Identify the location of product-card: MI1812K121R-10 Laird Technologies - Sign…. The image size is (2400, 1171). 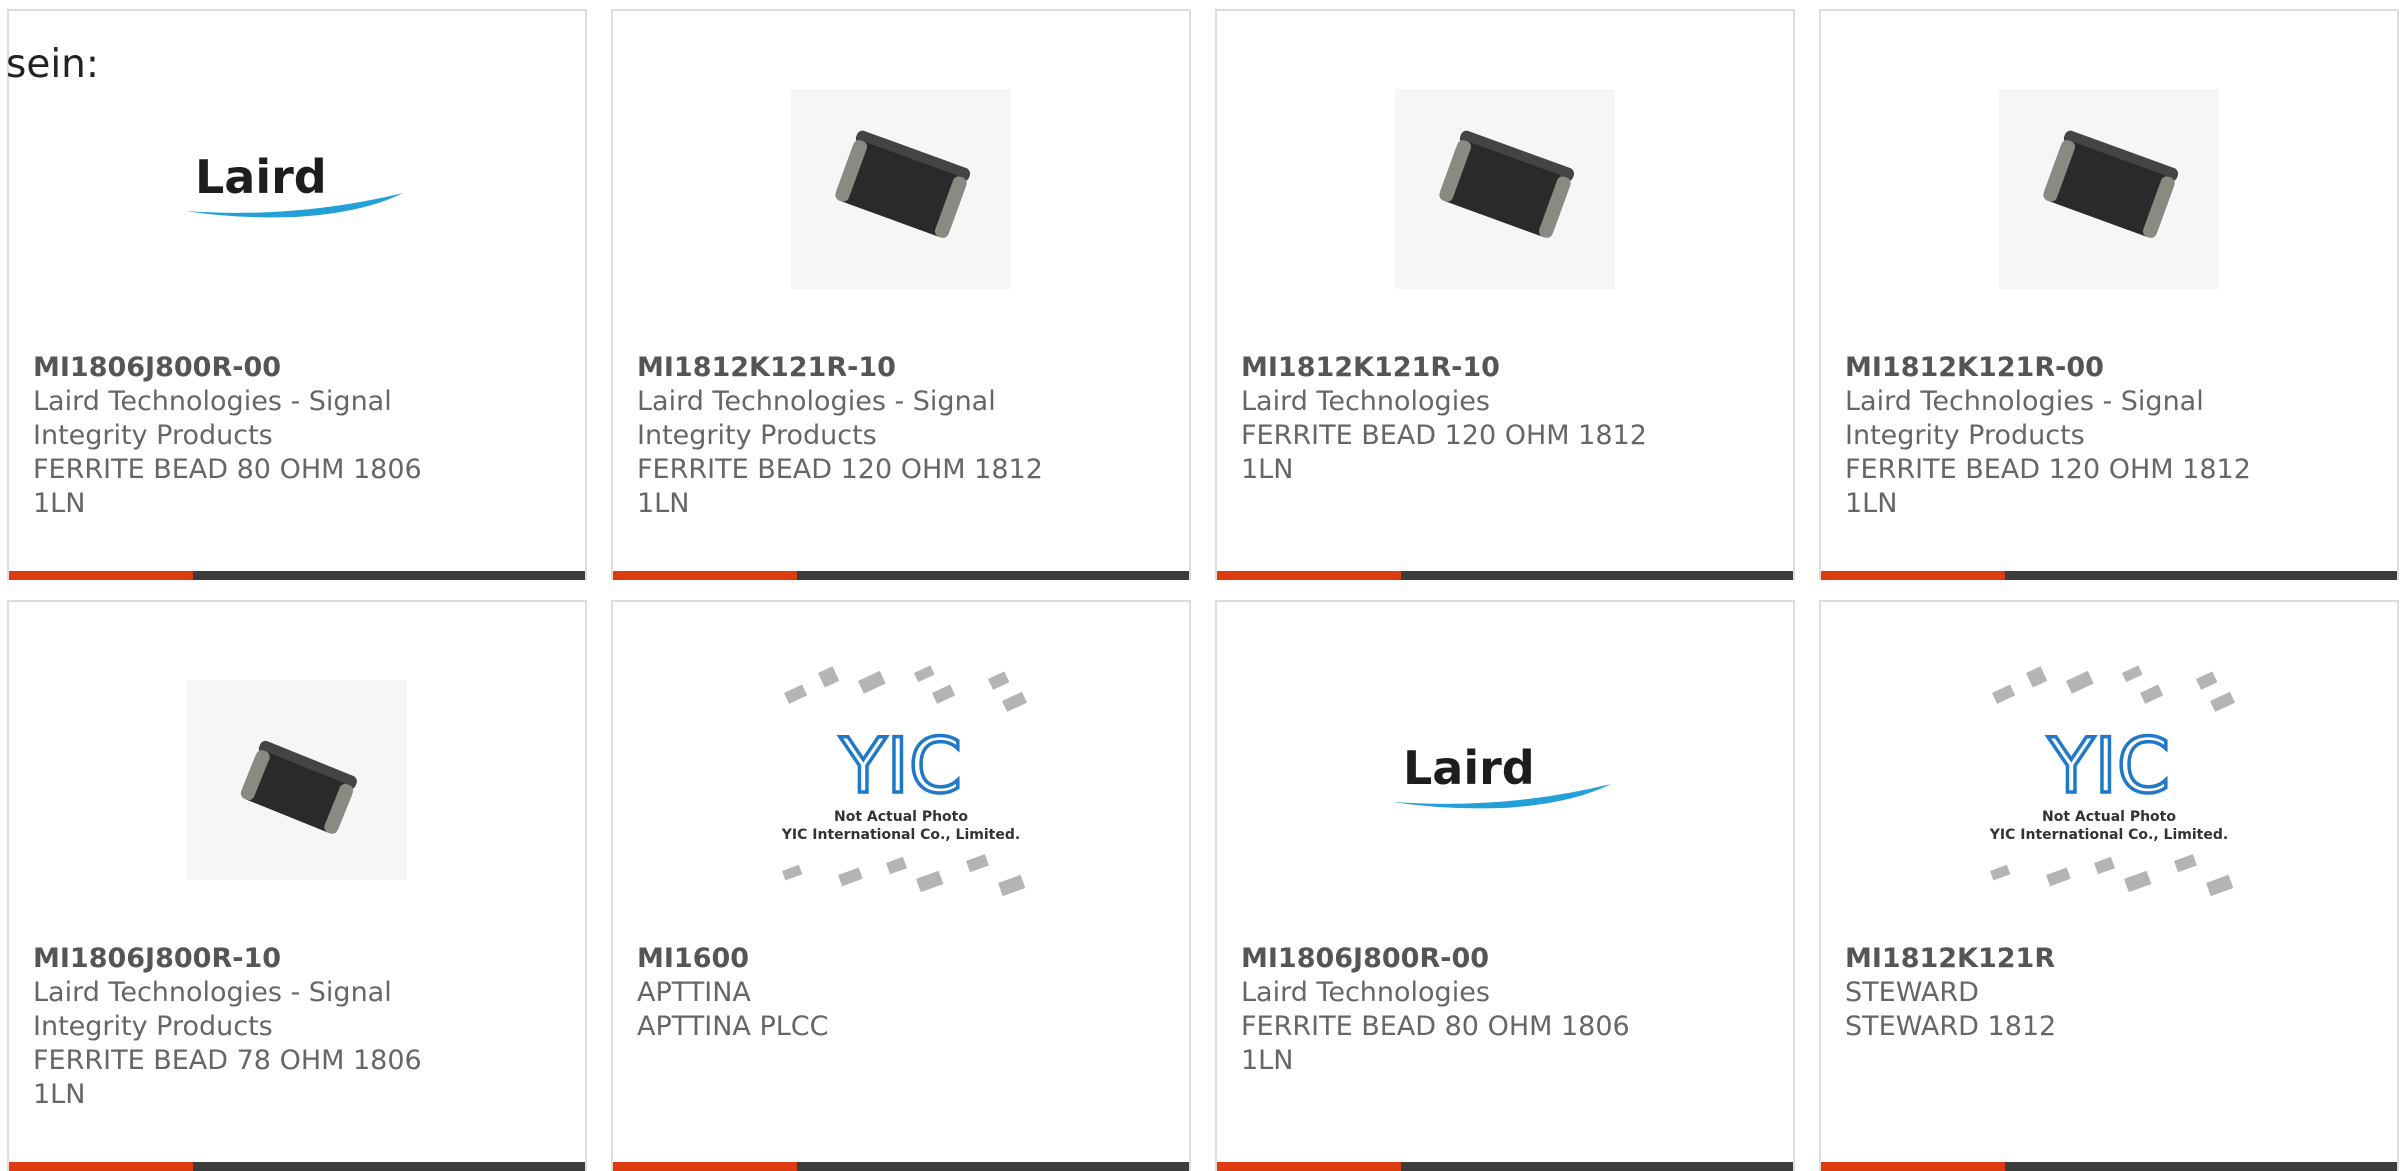
(901, 294).